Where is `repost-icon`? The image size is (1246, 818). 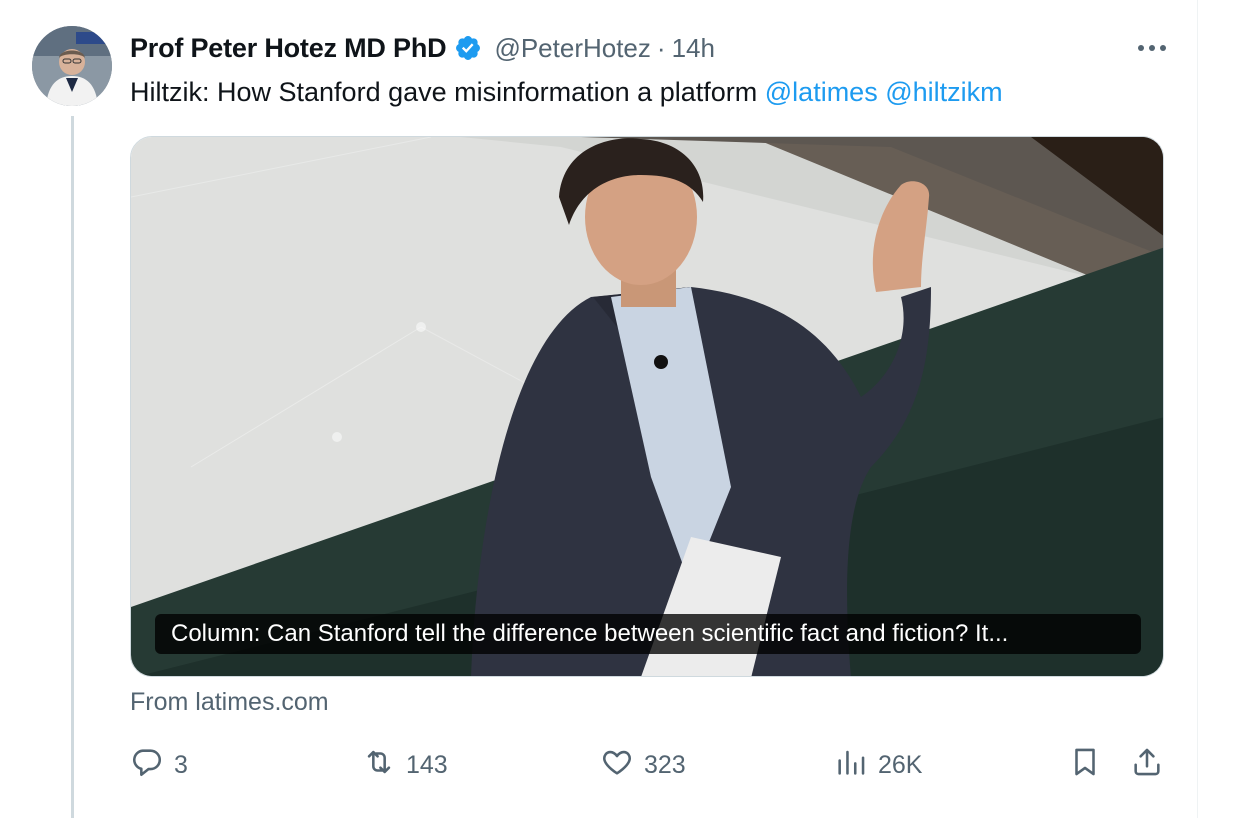 repost-icon is located at coordinates (379, 765).